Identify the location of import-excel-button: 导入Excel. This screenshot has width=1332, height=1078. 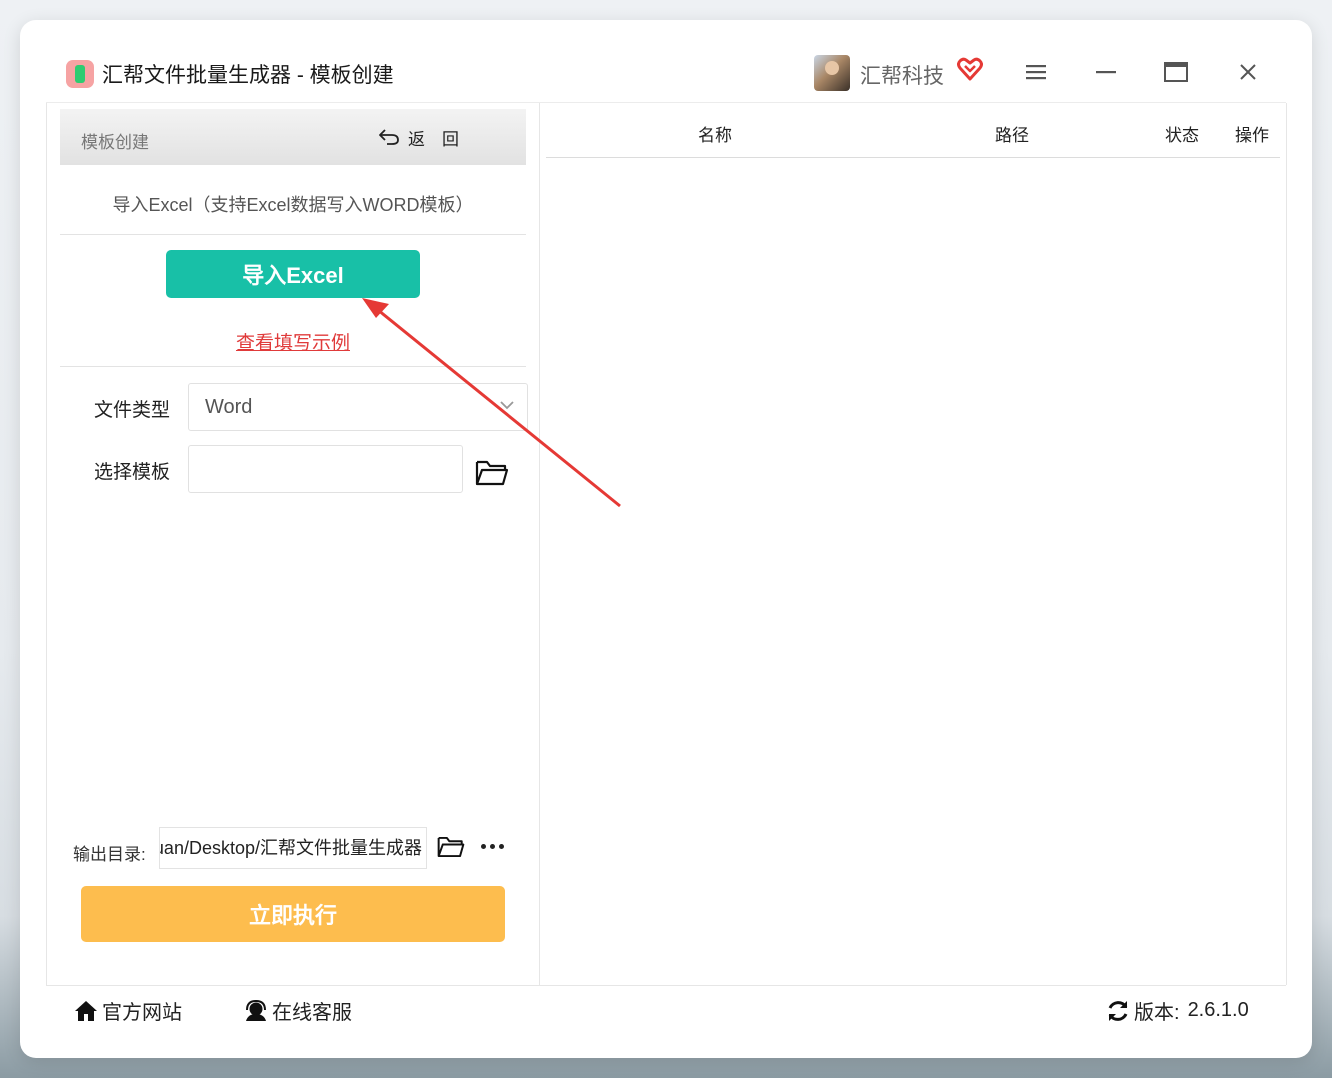
(293, 274).